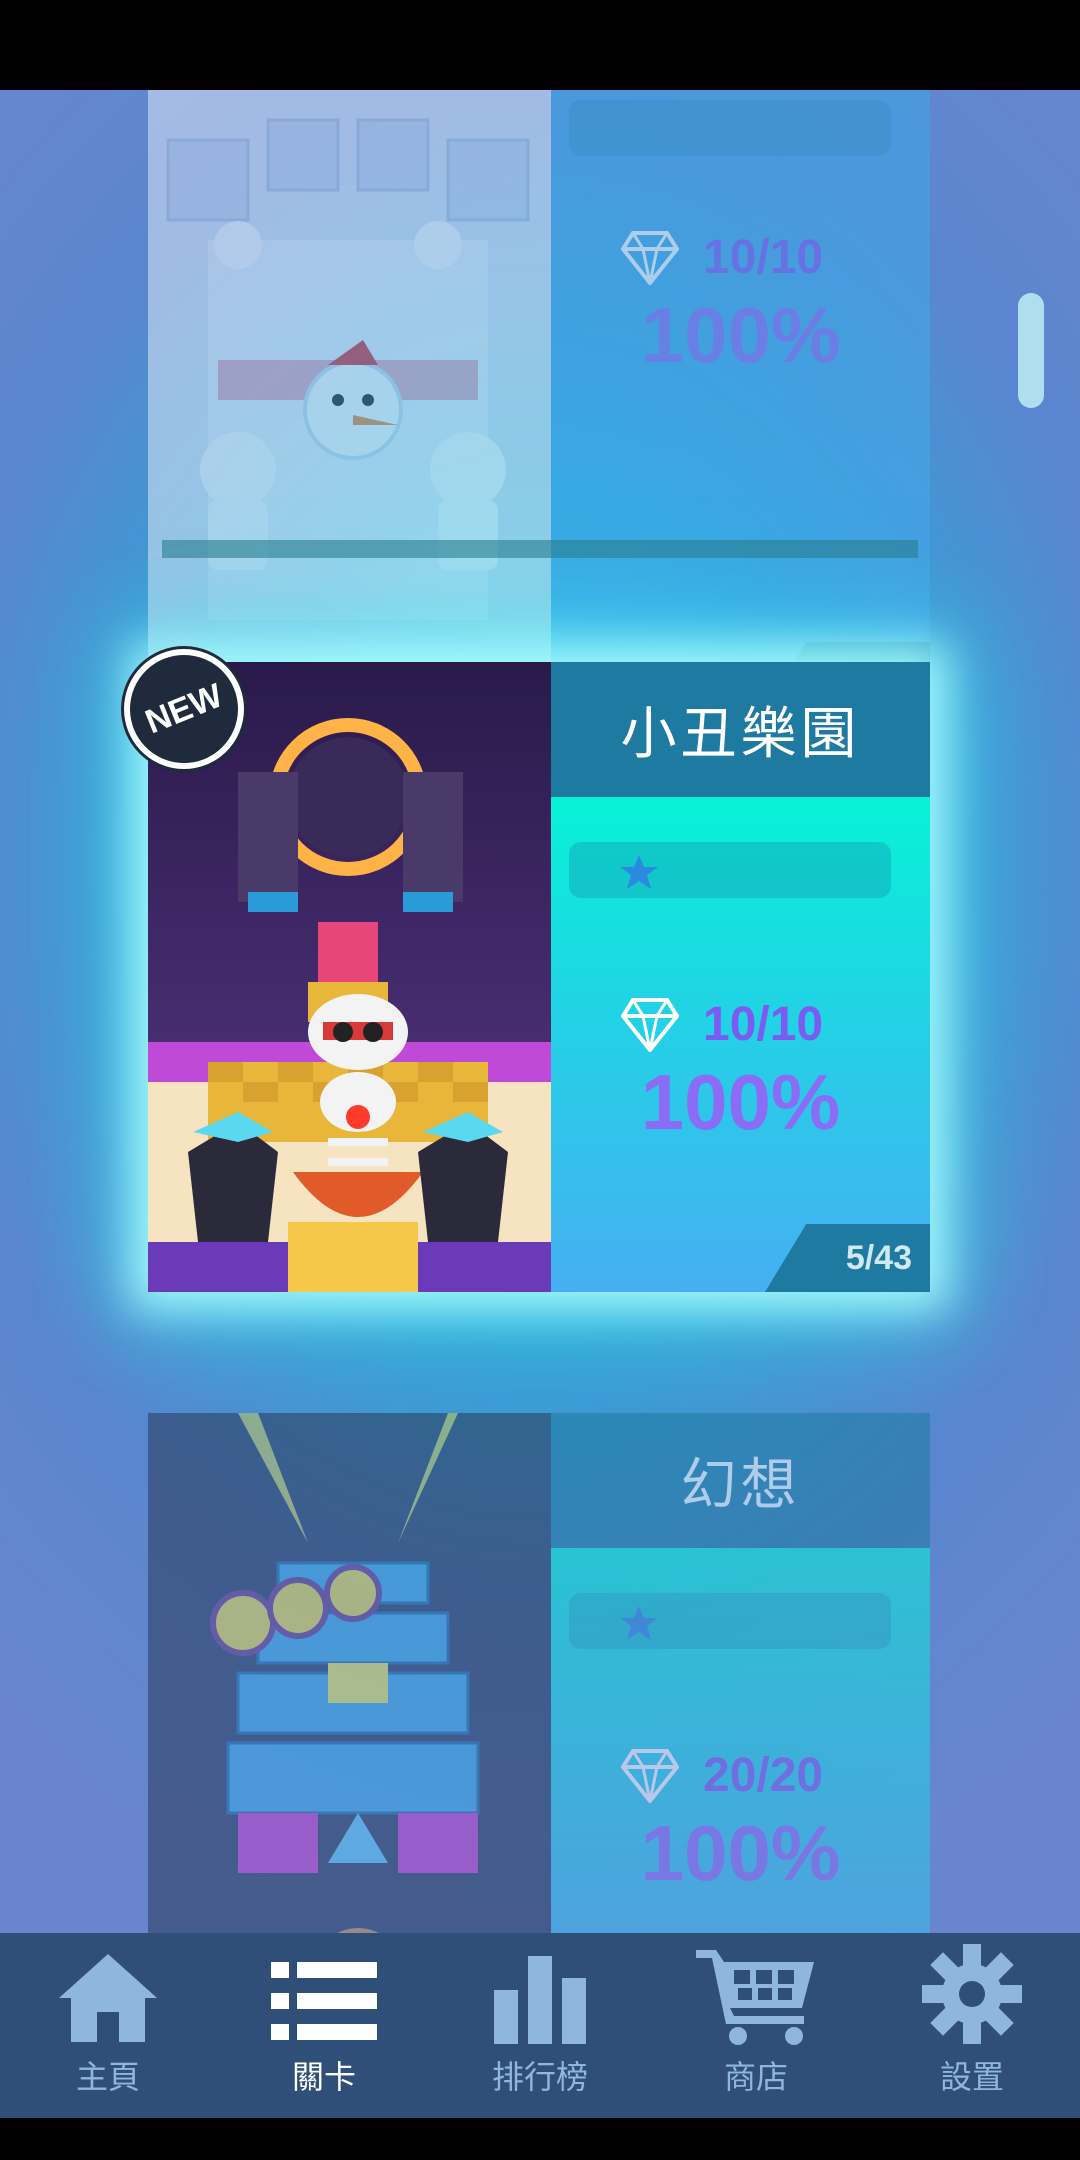  I want to click on list-icon, so click(324, 2001).